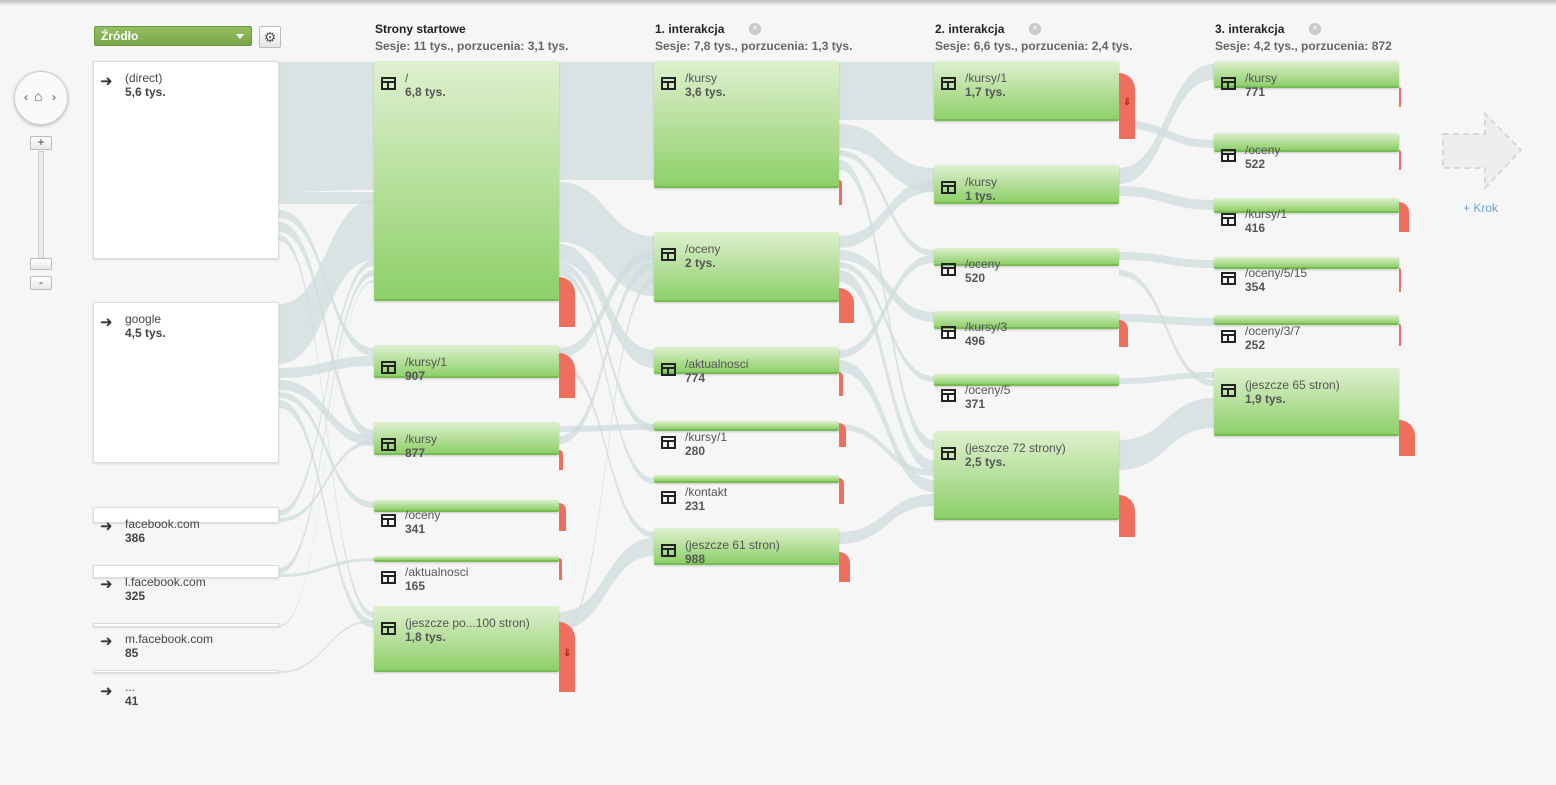  I want to click on page-node-start-kursy, so click(466, 438).